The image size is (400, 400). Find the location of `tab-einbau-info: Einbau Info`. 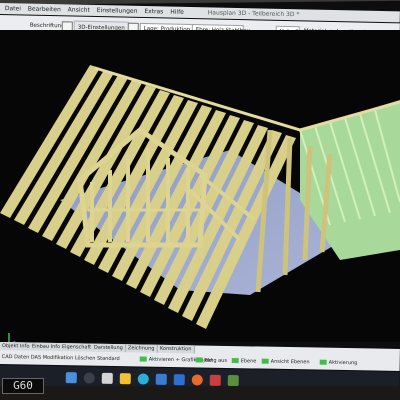

tab-einbau-info: Einbau Info is located at coordinates (46, 347).